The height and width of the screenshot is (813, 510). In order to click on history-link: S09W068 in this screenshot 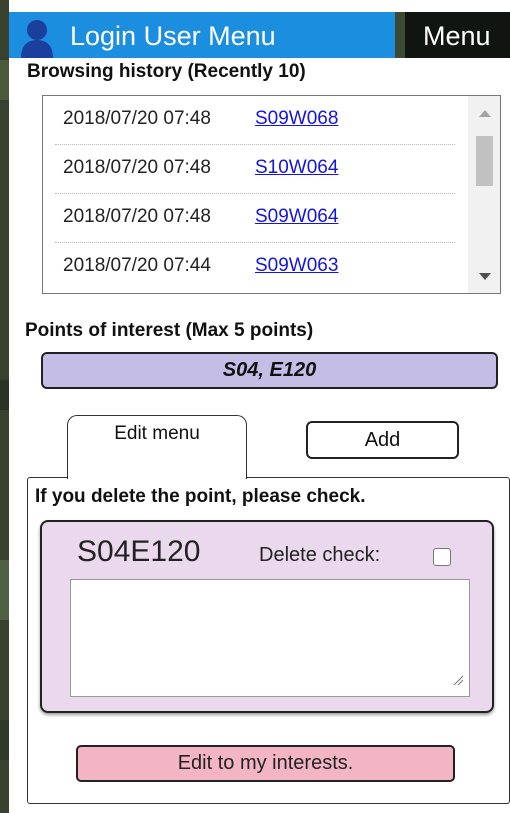, I will do `click(296, 119)`.